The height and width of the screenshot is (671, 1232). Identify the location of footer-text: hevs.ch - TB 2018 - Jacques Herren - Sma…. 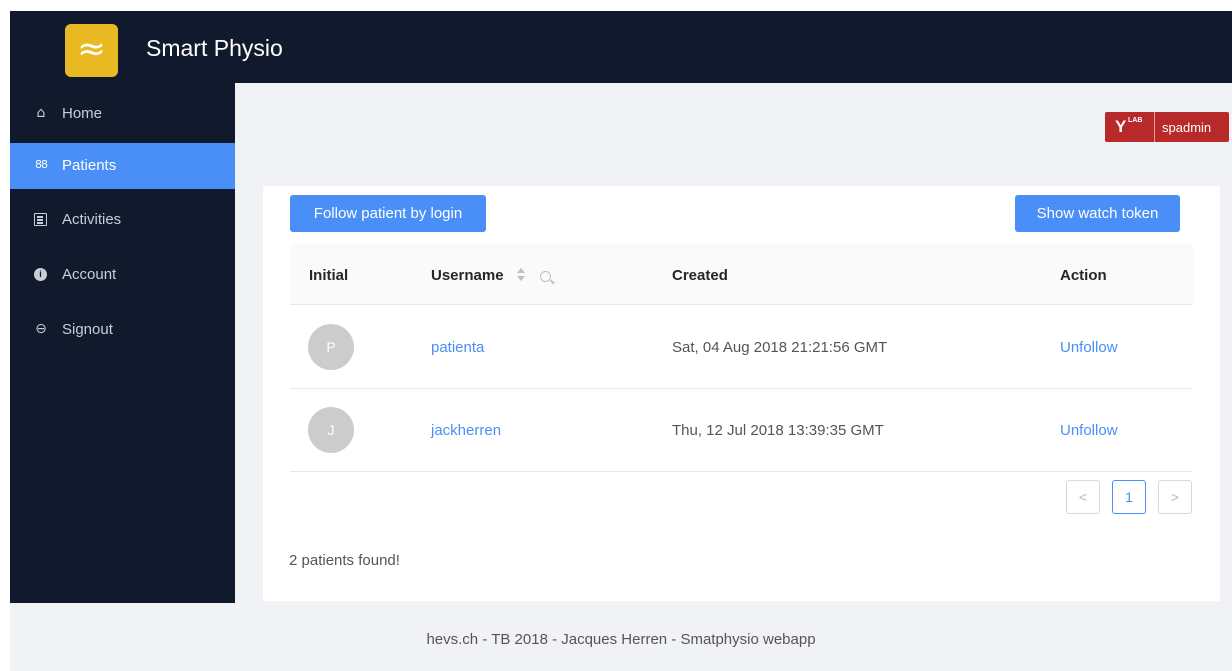
(621, 639).